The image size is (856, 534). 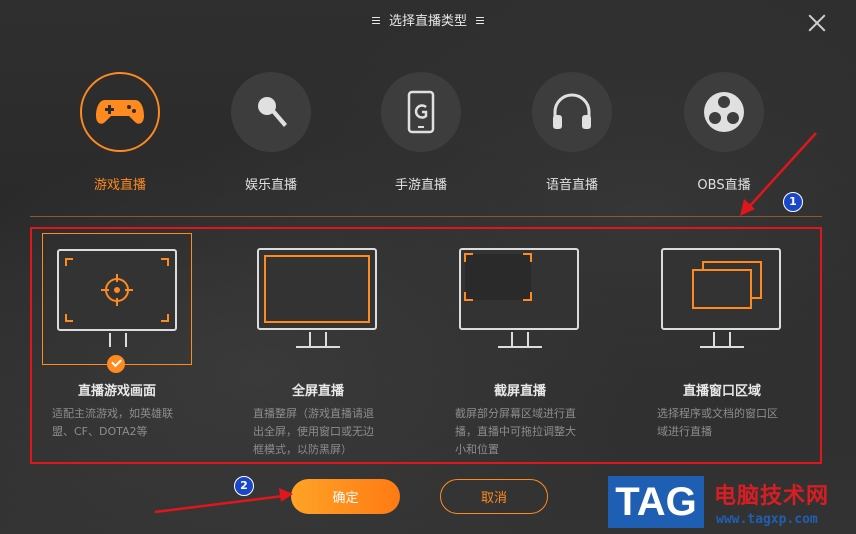 I want to click on obs-icon, so click(x=724, y=112).